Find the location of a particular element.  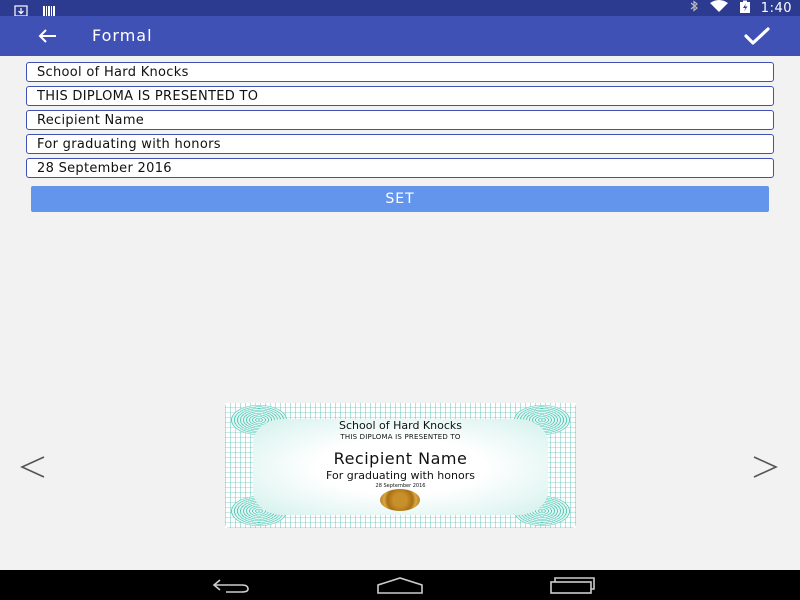

certificate-school: School of Hard Knocks is located at coordinates (400, 425).